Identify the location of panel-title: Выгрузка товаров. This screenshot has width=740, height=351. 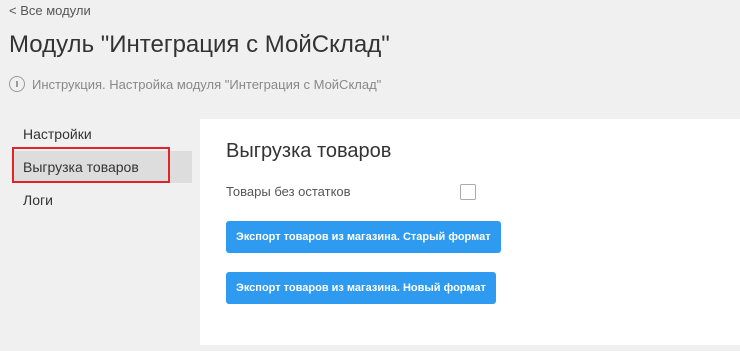
(309, 151).